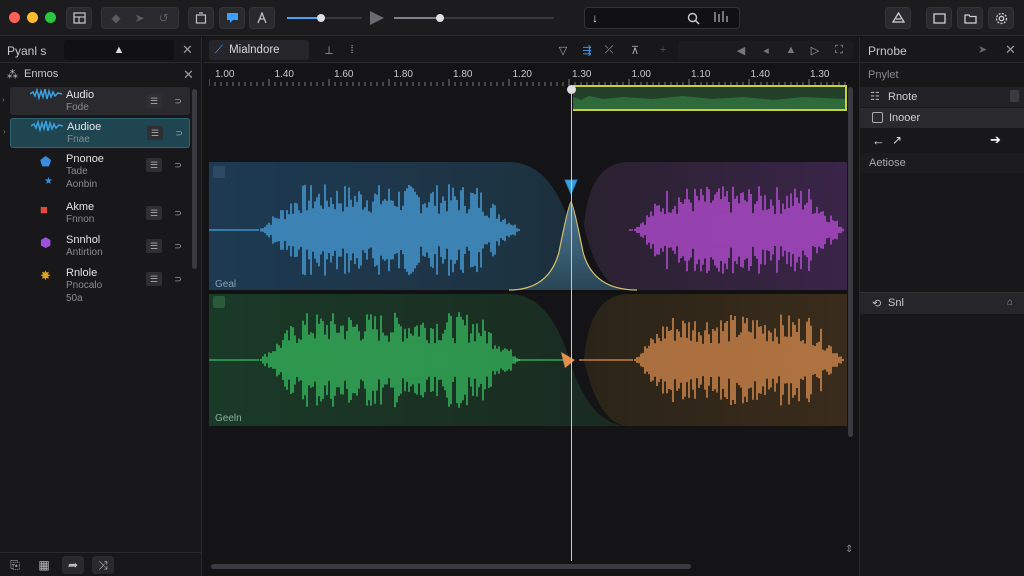  I want to click on shuffle-icon: ⤨, so click(103, 565).